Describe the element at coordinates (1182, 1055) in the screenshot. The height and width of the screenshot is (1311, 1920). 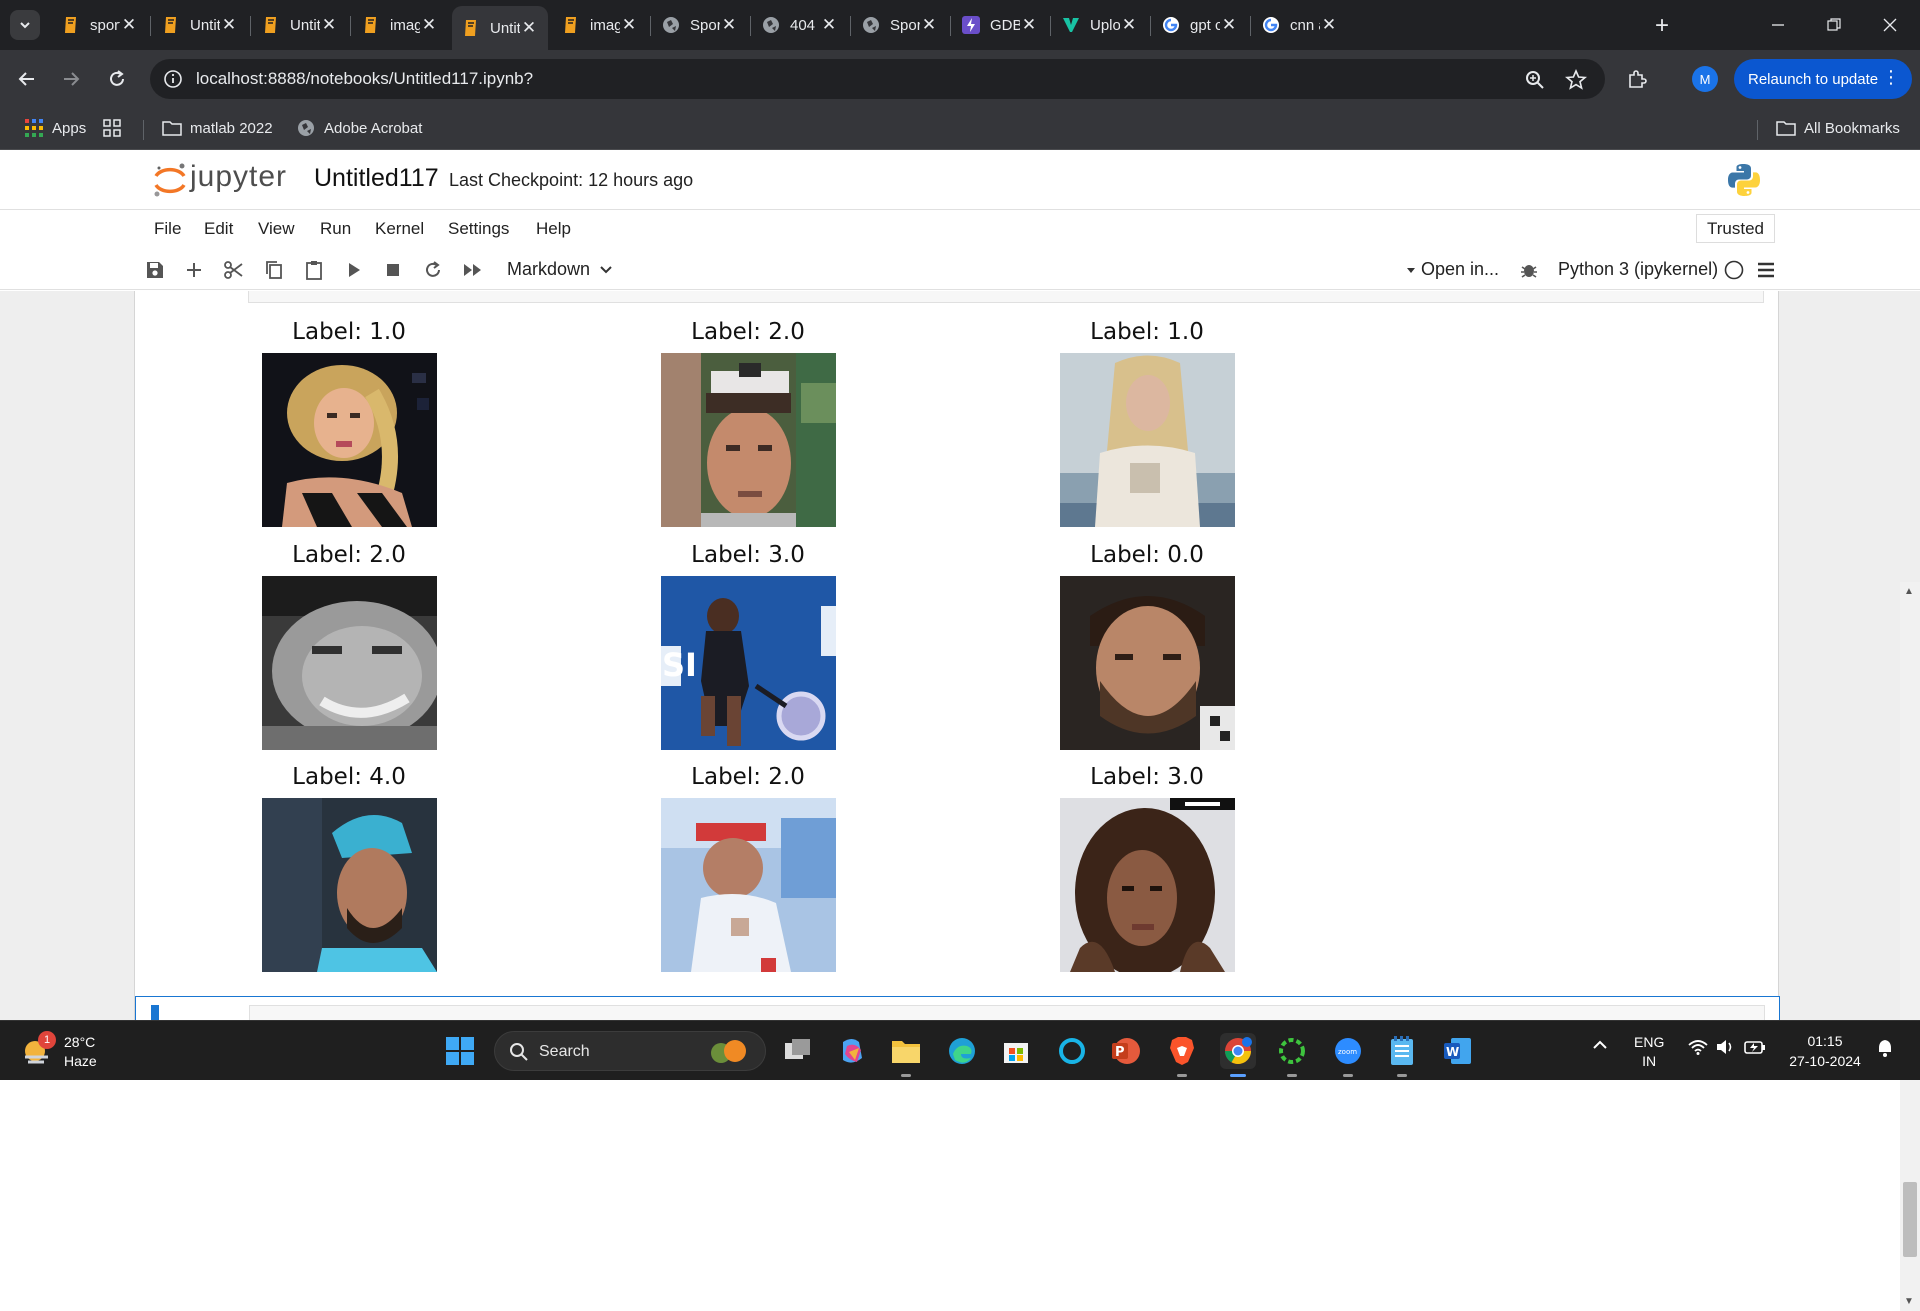
I see `brave-app` at that location.